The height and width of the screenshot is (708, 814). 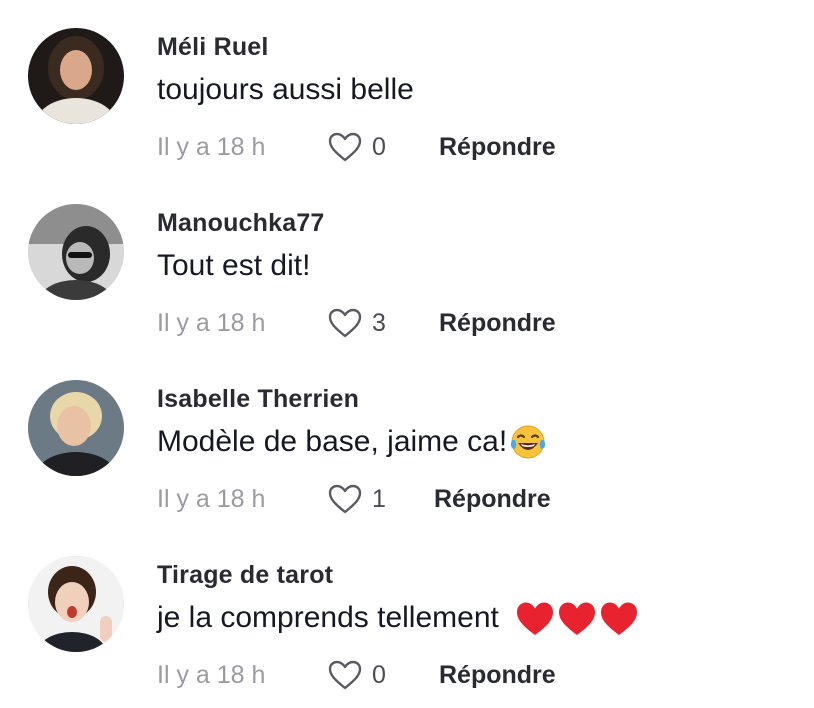 I want to click on like-count: 3, so click(x=379, y=322).